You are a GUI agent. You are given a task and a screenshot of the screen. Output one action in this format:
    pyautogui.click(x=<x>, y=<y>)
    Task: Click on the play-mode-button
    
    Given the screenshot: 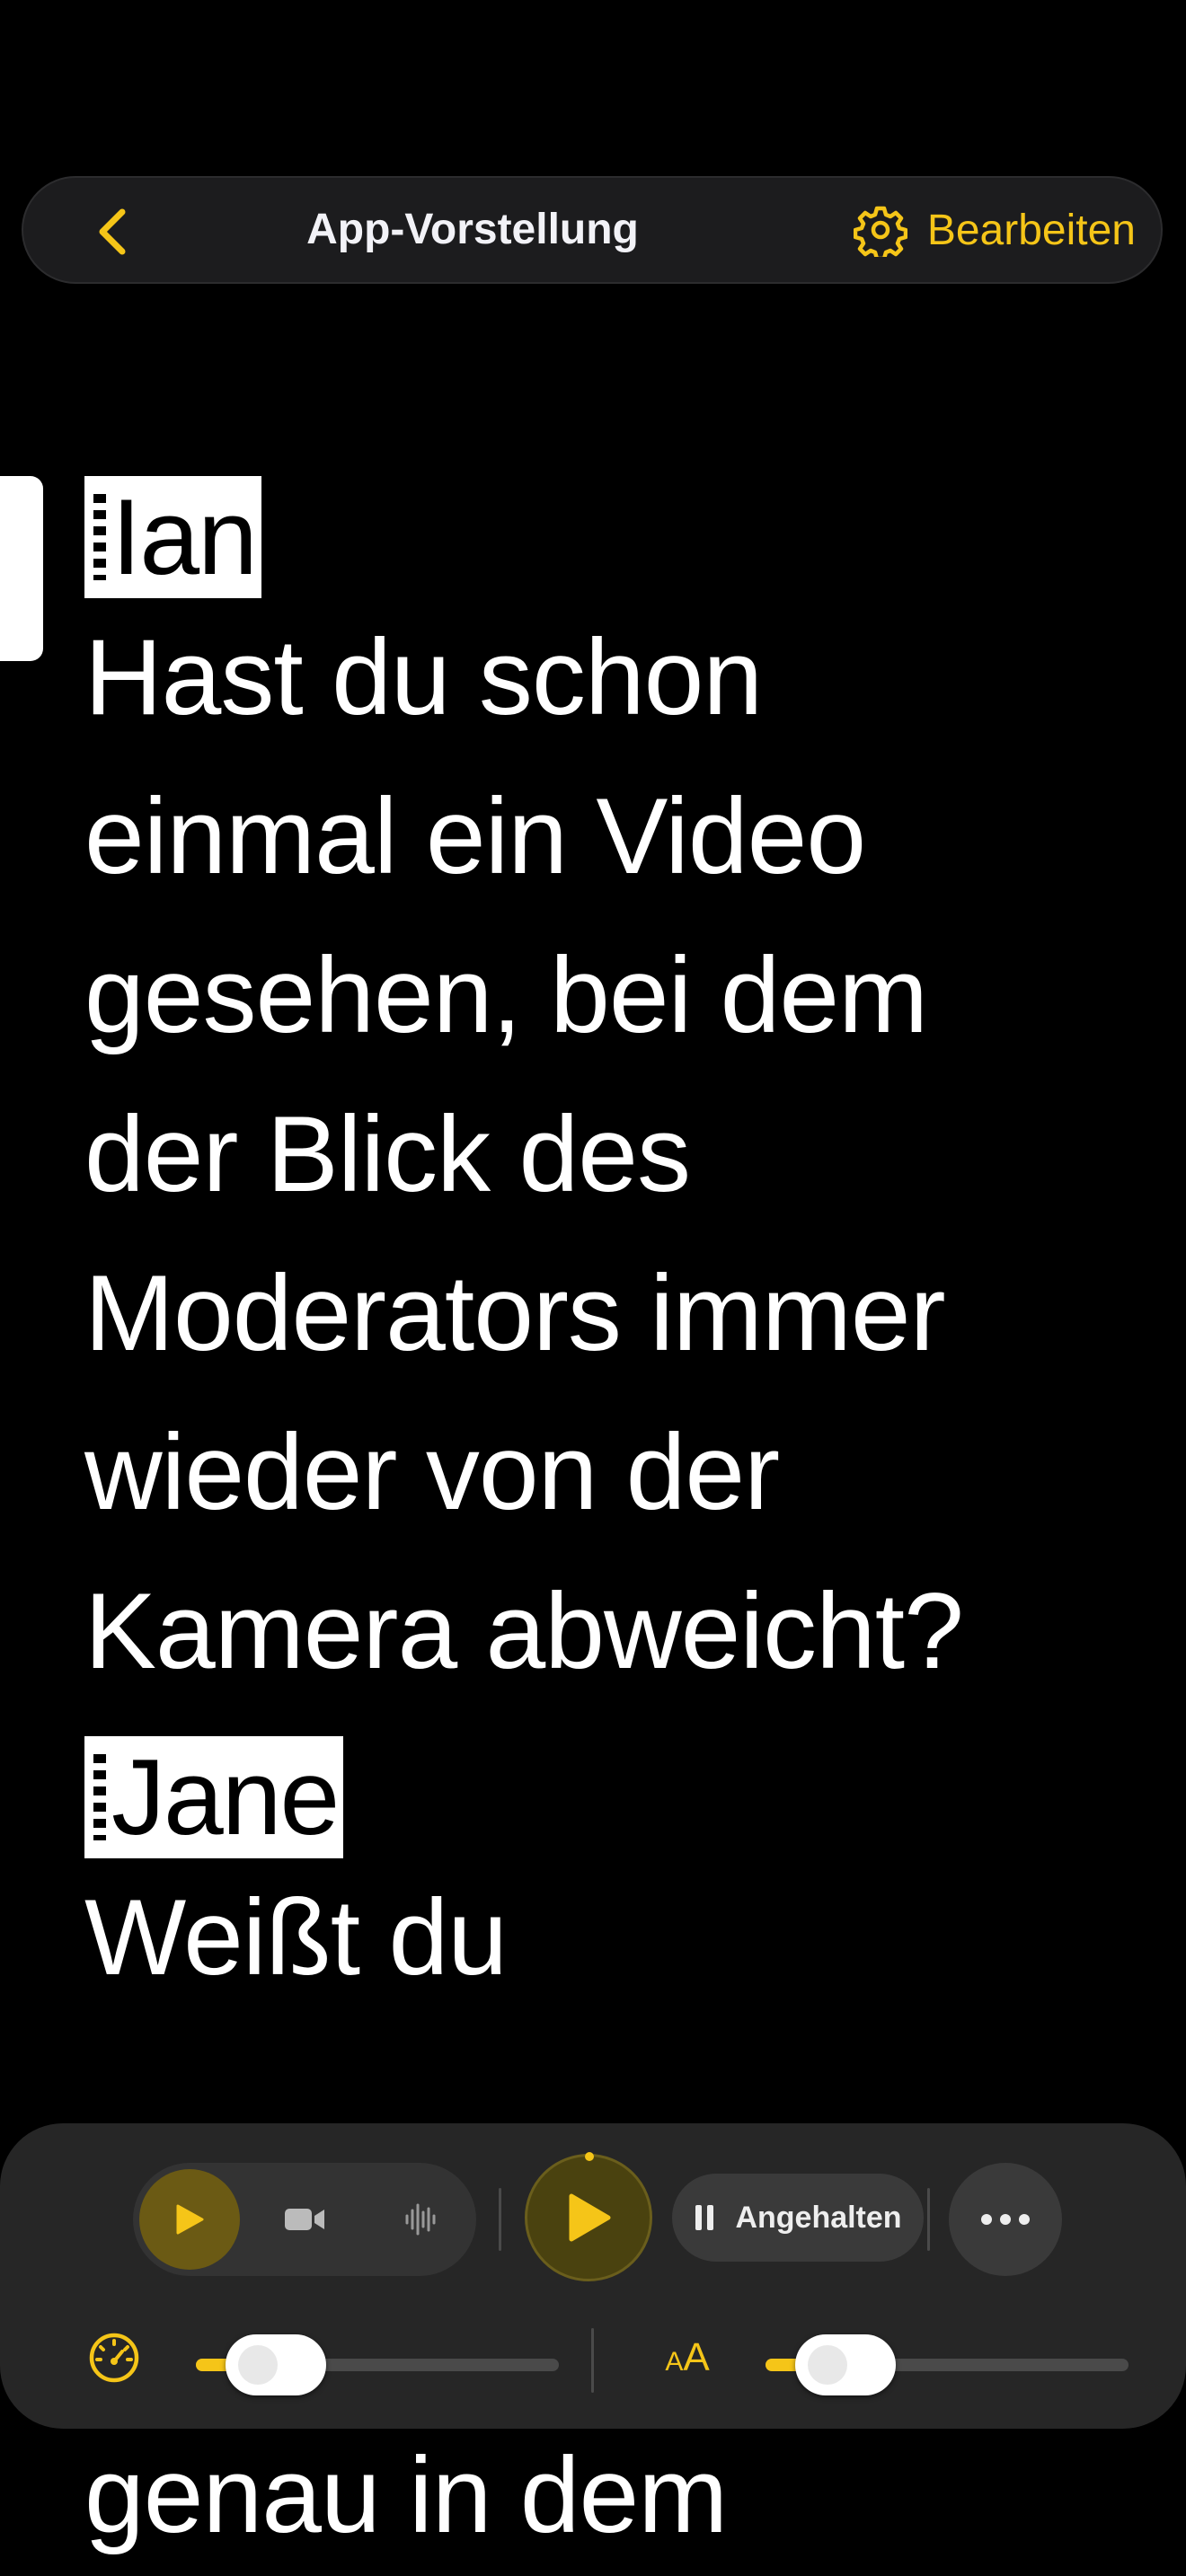 What is the action you would take?
    pyautogui.click(x=189, y=2219)
    